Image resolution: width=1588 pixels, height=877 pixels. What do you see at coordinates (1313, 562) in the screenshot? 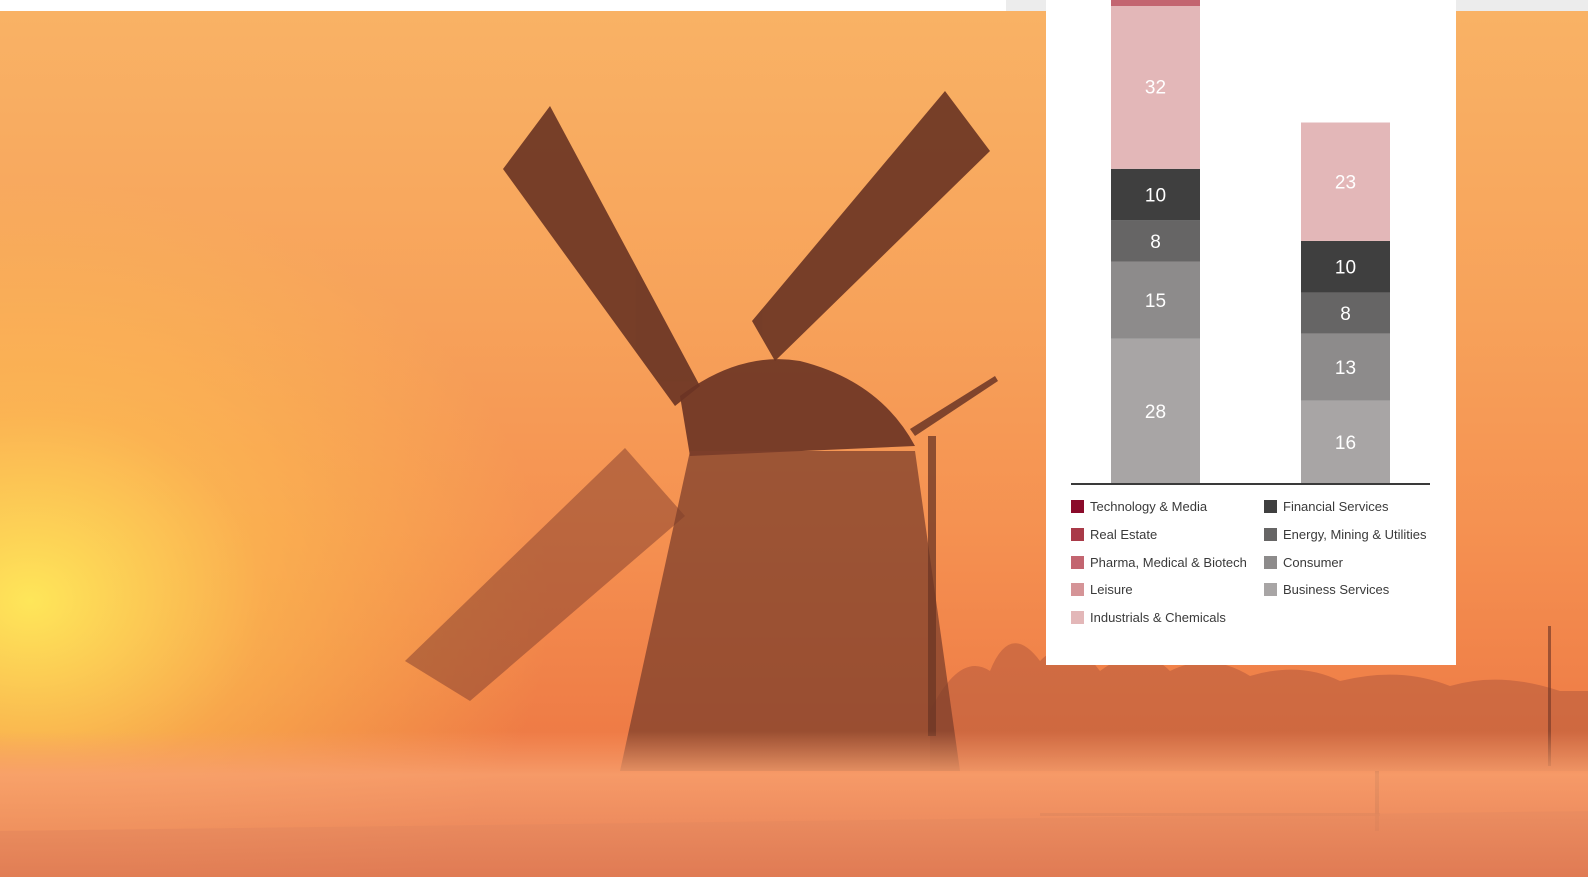
I see `legend-label: Consumer` at bounding box center [1313, 562].